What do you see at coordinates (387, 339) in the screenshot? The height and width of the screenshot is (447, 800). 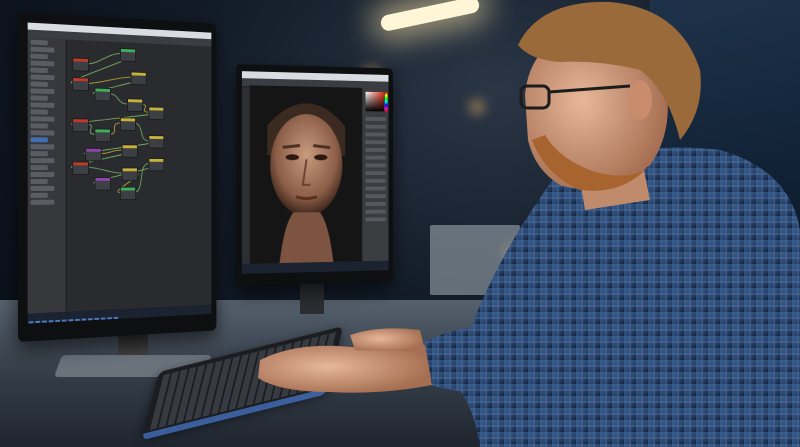 I see `hand-right` at bounding box center [387, 339].